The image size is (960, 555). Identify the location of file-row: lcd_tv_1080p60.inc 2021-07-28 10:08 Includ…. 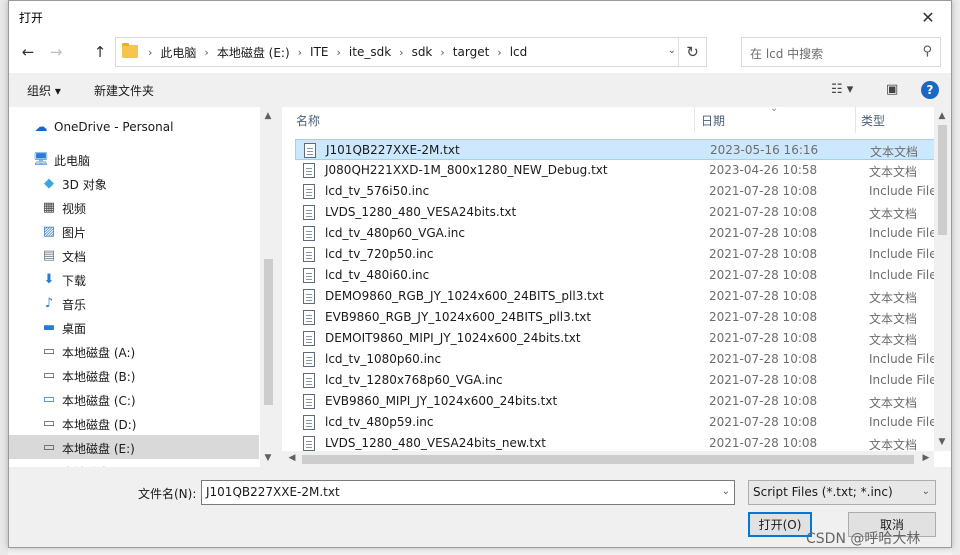
(616, 359).